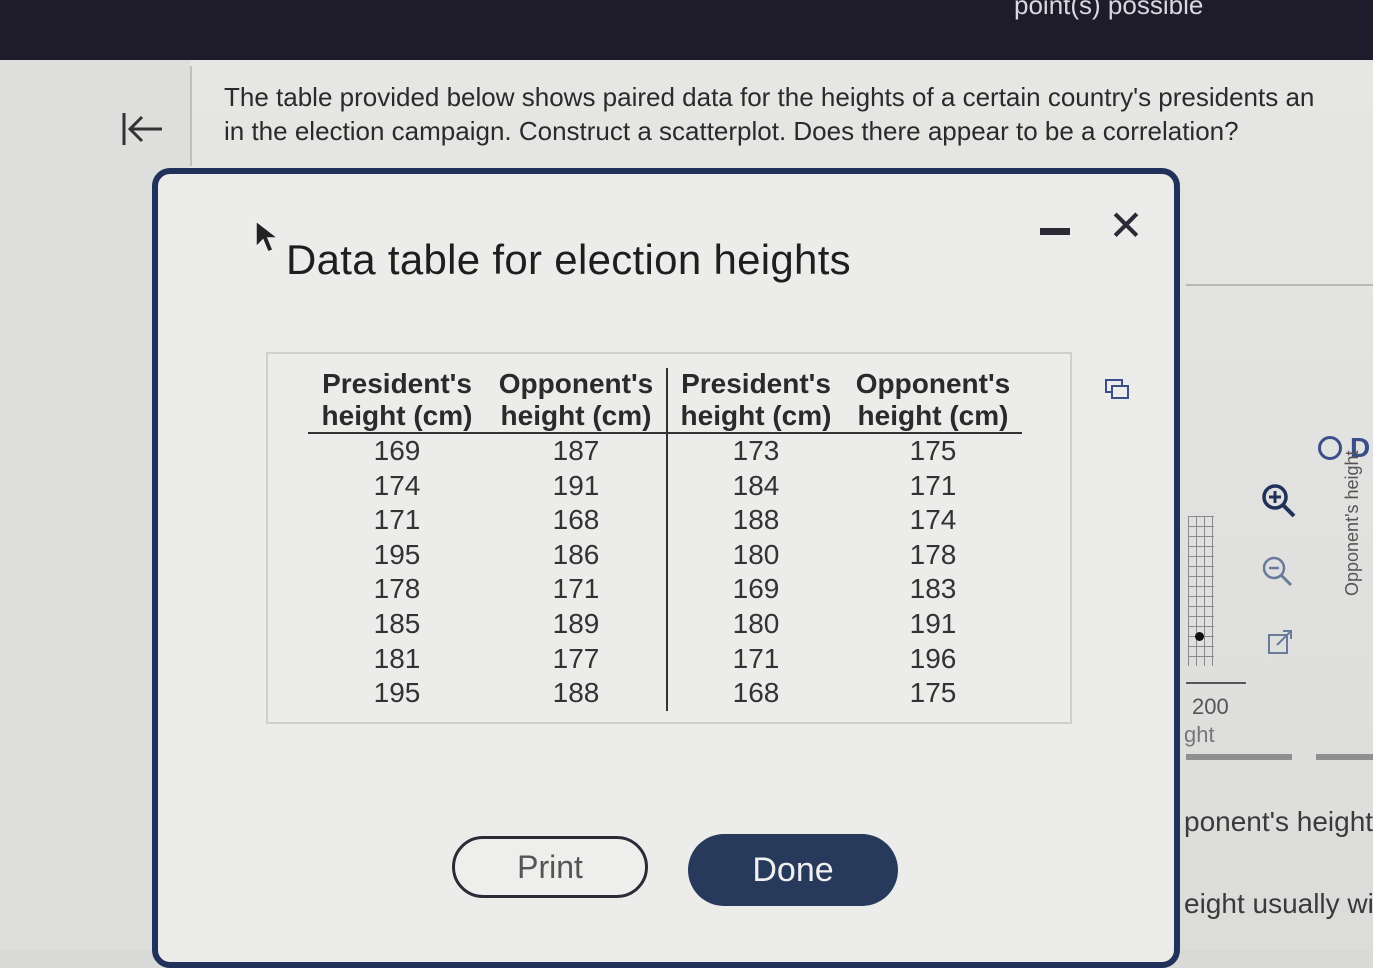 The height and width of the screenshot is (968, 1373). Describe the element at coordinates (1216, 683) in the screenshot. I see `x-axis-arrow` at that location.